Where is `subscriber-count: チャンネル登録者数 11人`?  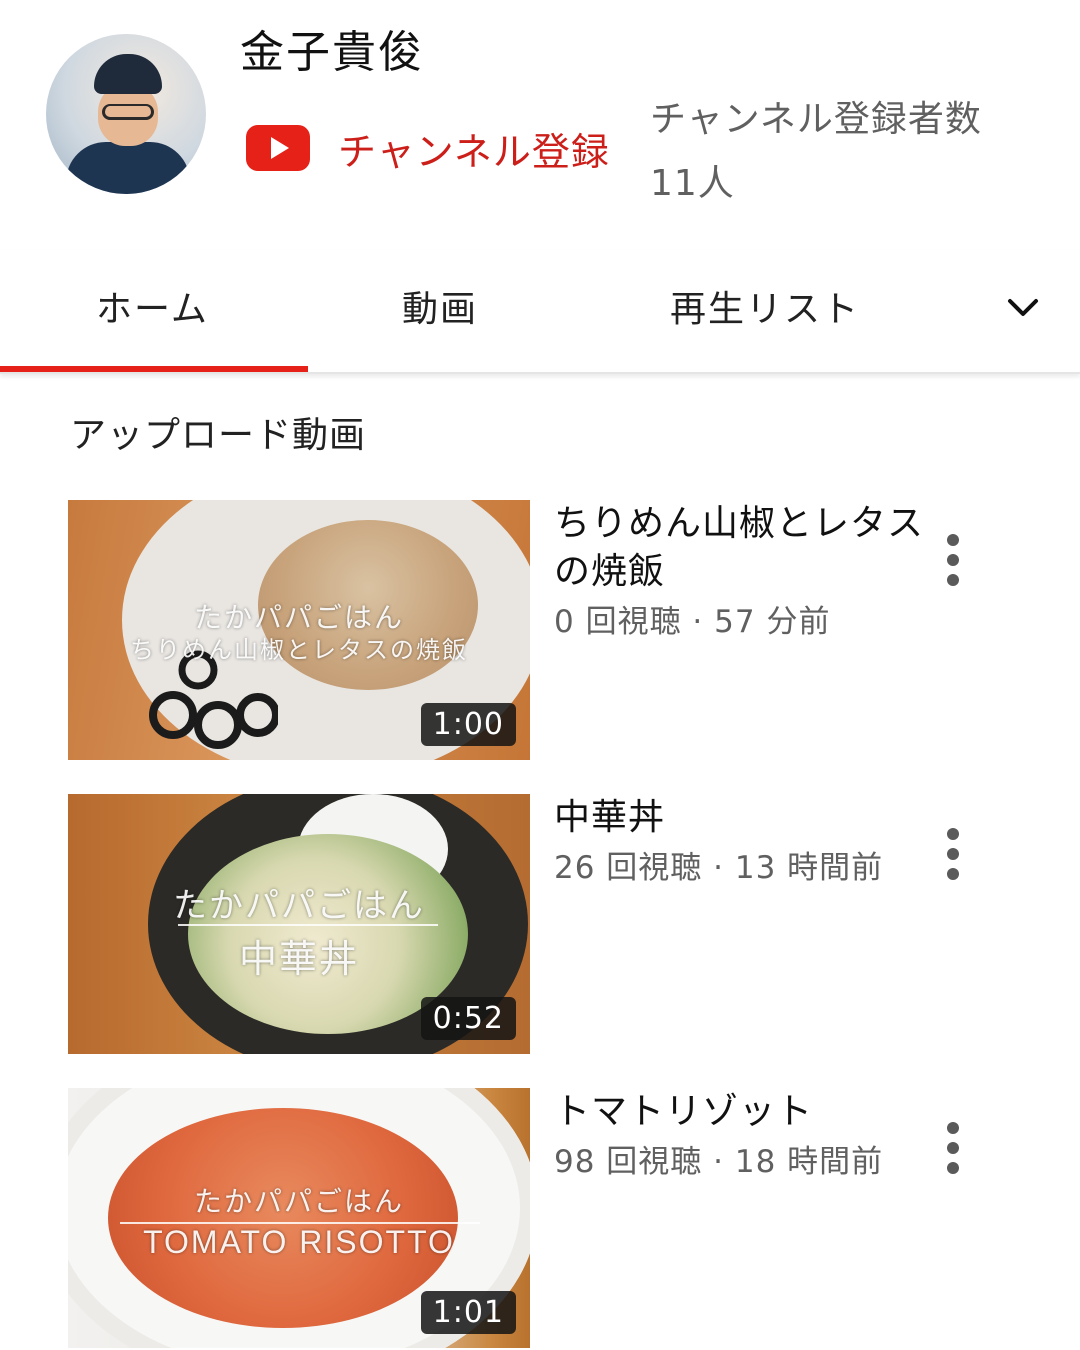
subscriber-count: チャンネル登録者数 11人 is located at coordinates (816, 151).